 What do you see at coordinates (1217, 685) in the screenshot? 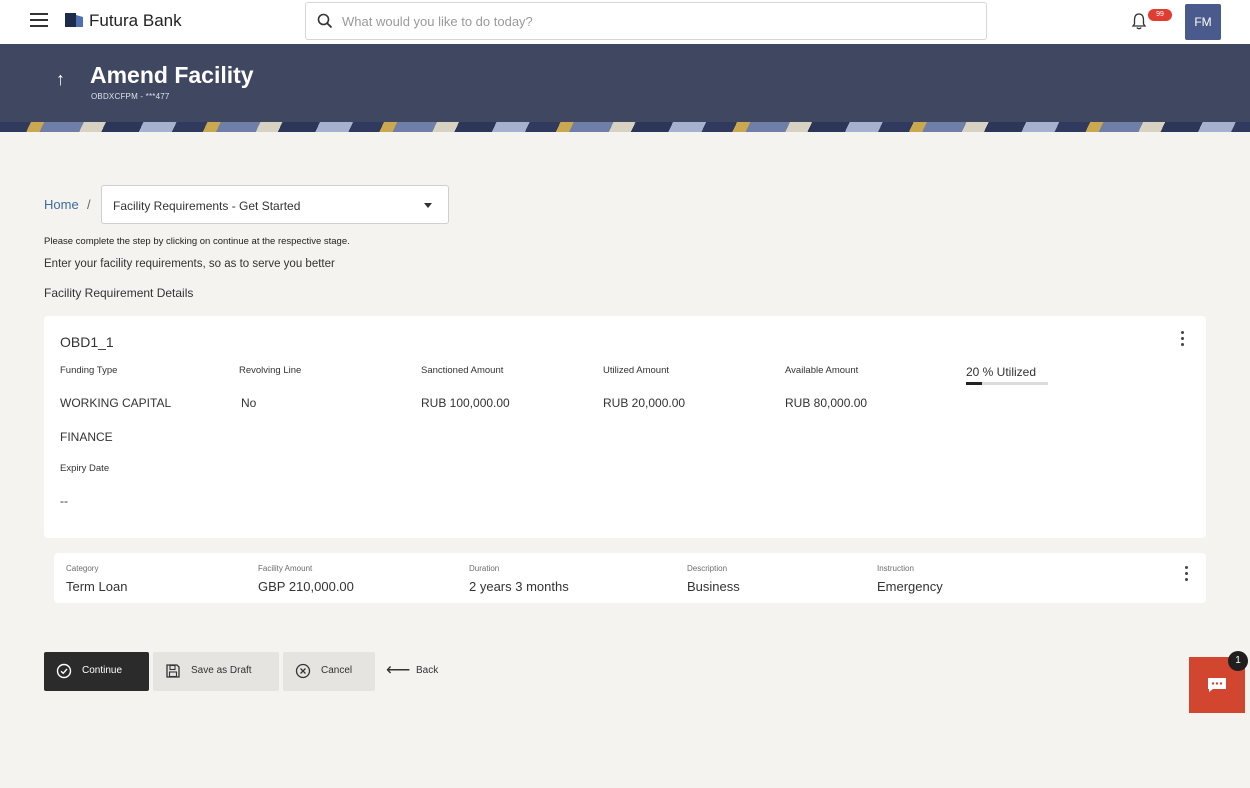
I see `chat-icon` at bounding box center [1217, 685].